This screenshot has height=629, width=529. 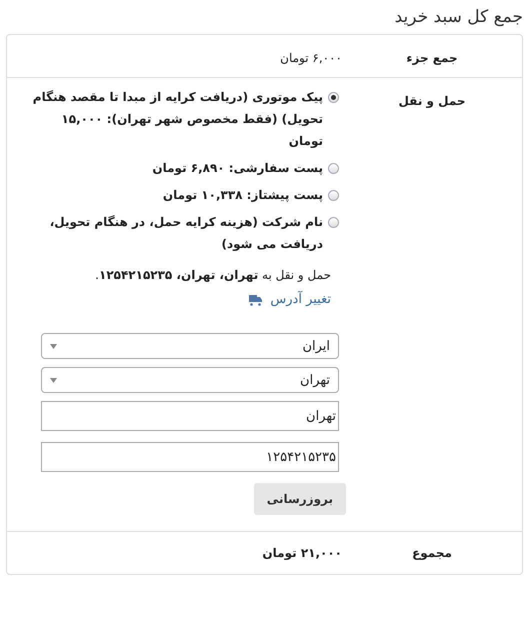 I want to click on city-field: تهران, so click(x=190, y=416).